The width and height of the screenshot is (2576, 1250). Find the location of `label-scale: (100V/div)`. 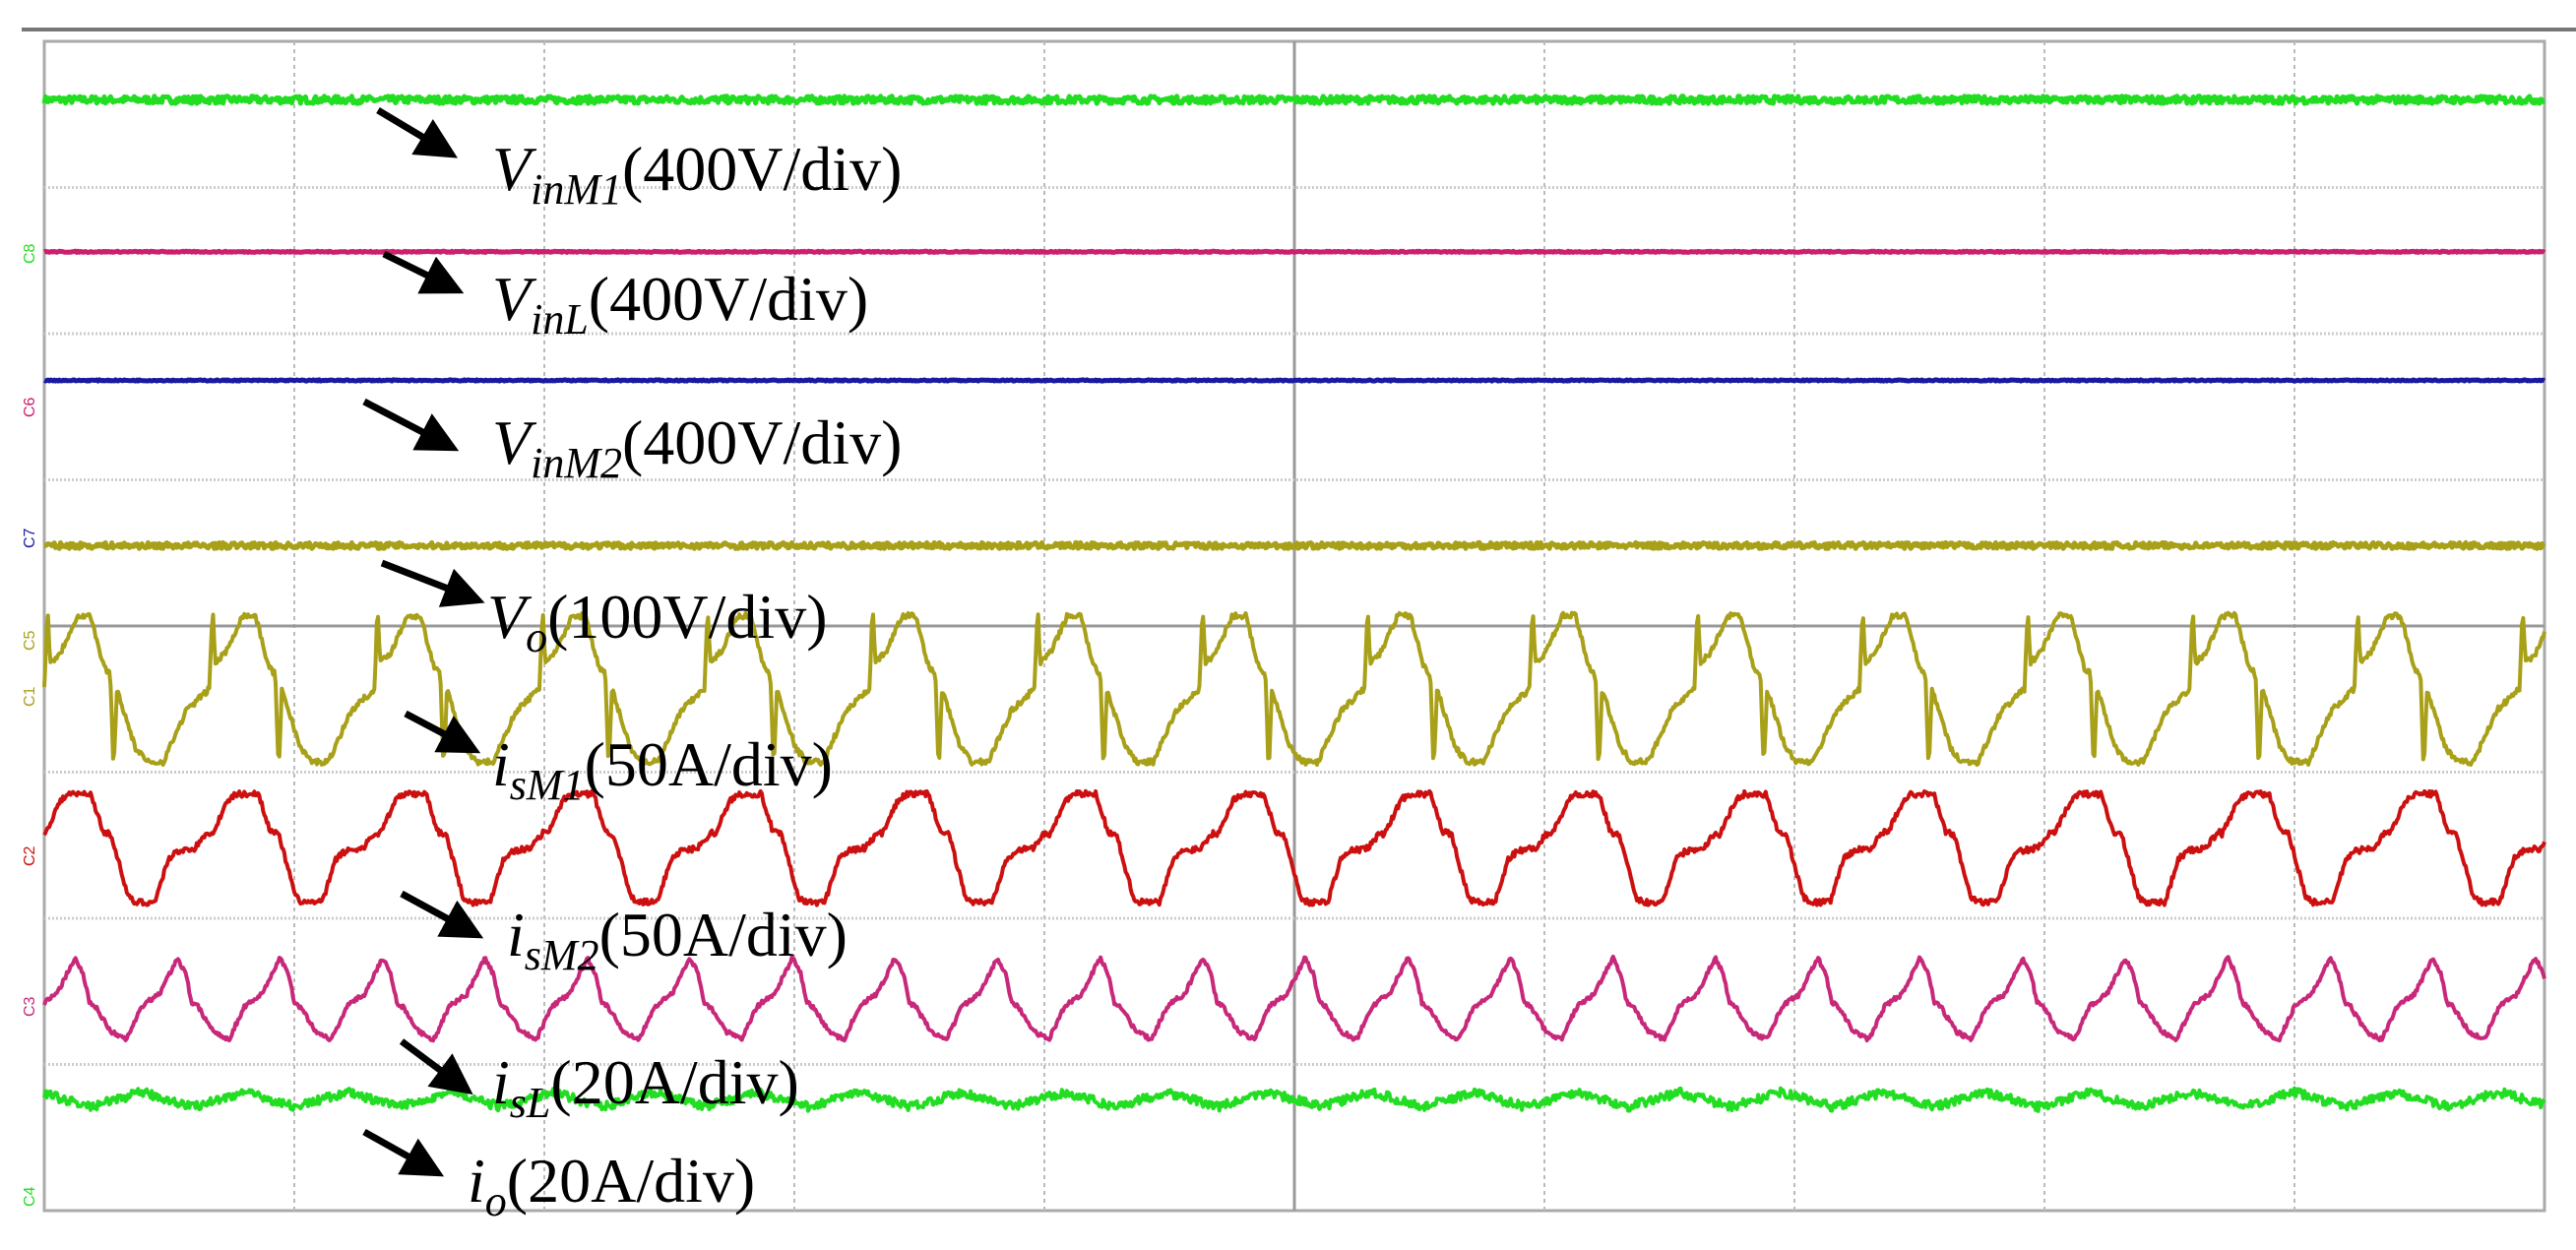

label-scale: (100V/div) is located at coordinates (687, 617).